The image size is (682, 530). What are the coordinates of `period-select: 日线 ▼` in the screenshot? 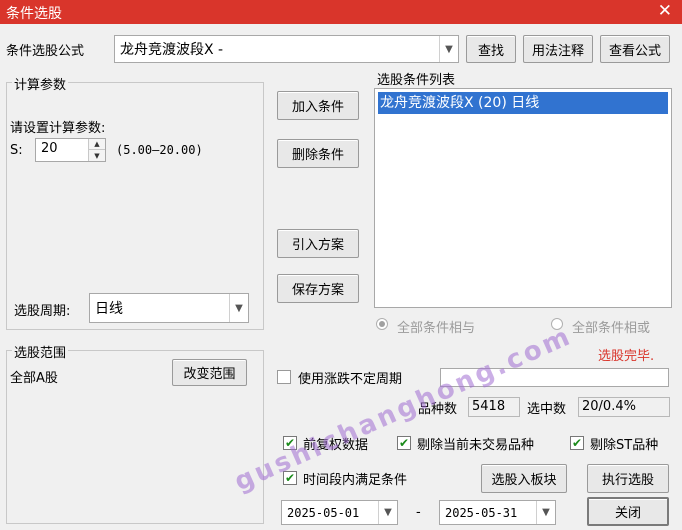 It's located at (169, 308).